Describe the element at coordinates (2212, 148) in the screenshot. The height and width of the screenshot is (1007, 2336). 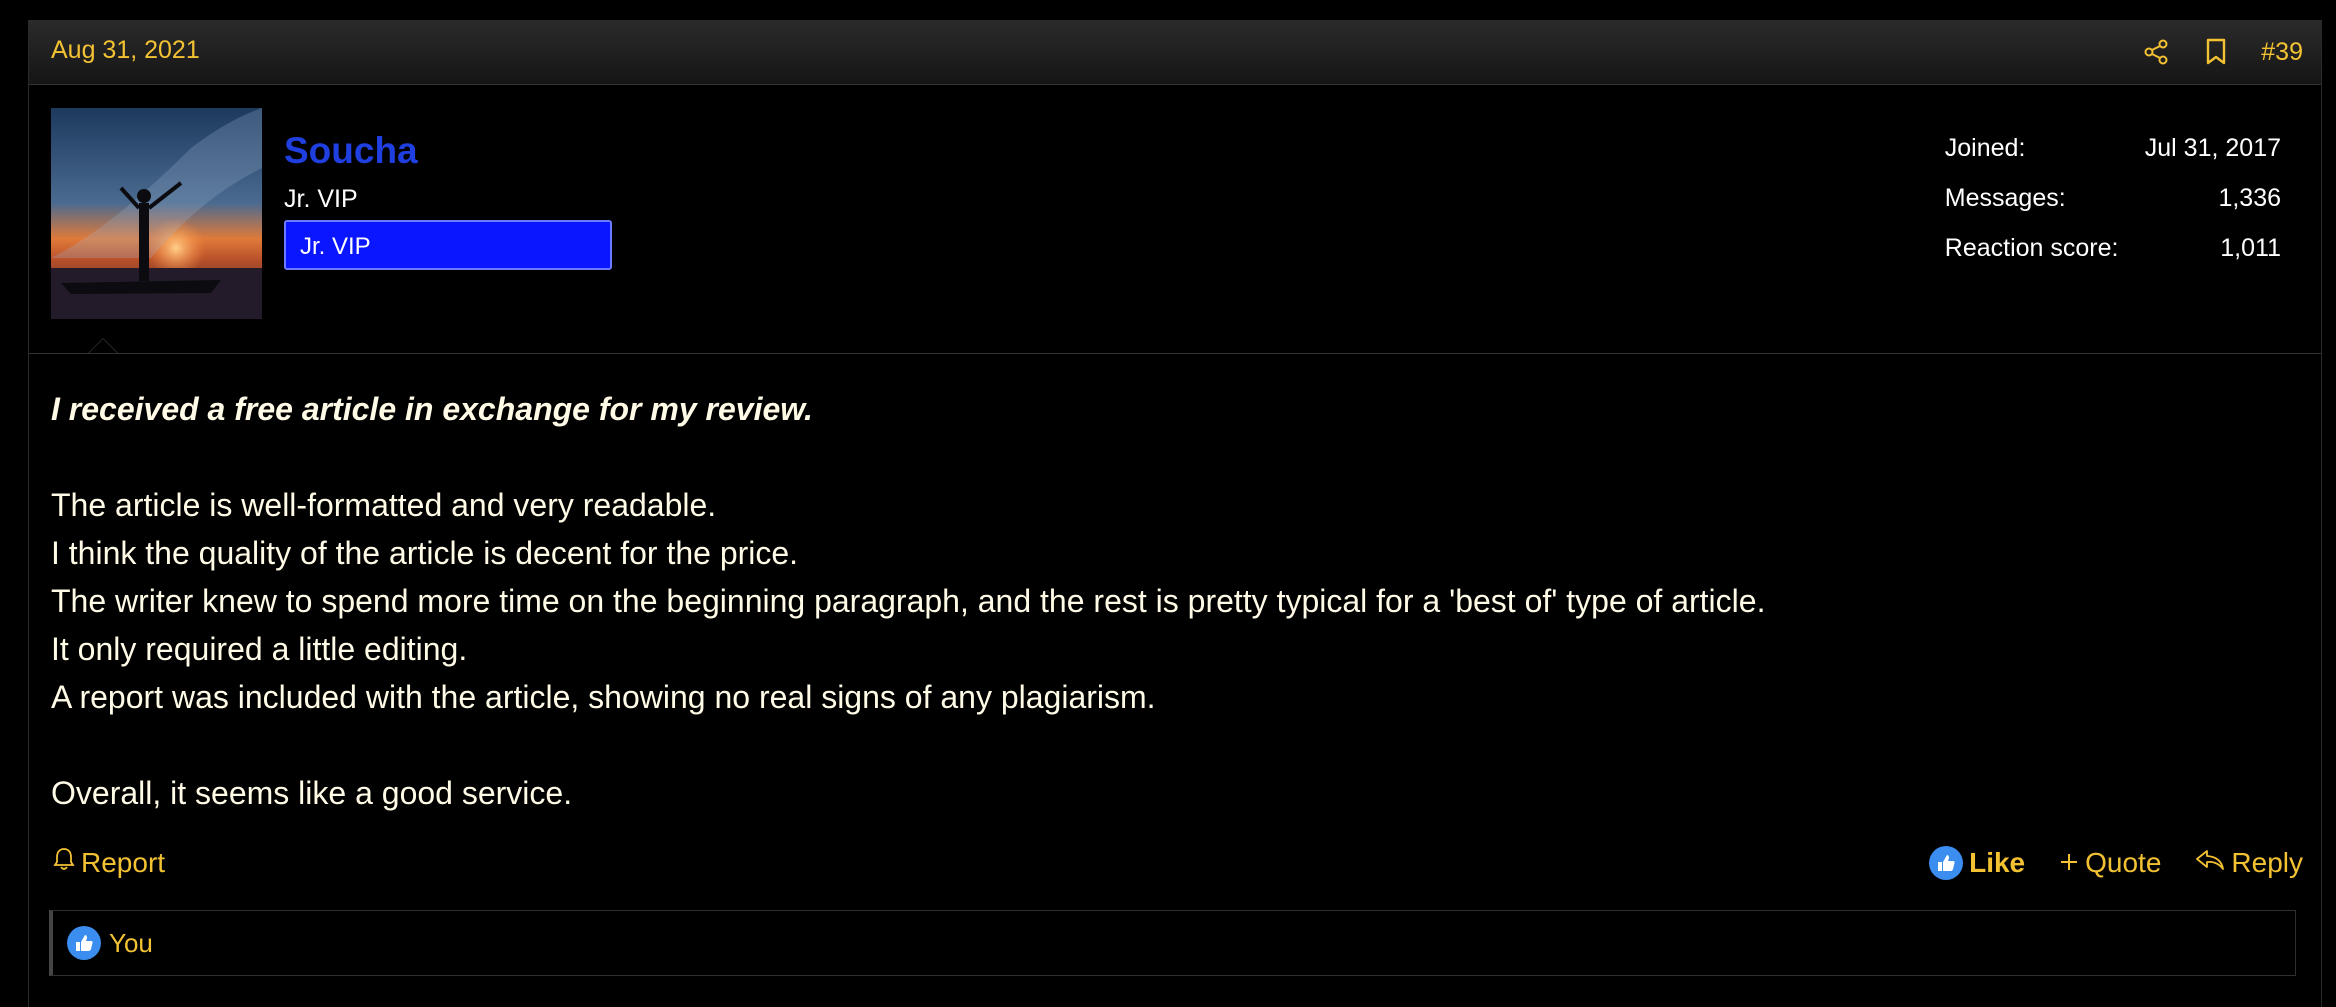
I see `stat-value: Jul 31, 2017` at that location.